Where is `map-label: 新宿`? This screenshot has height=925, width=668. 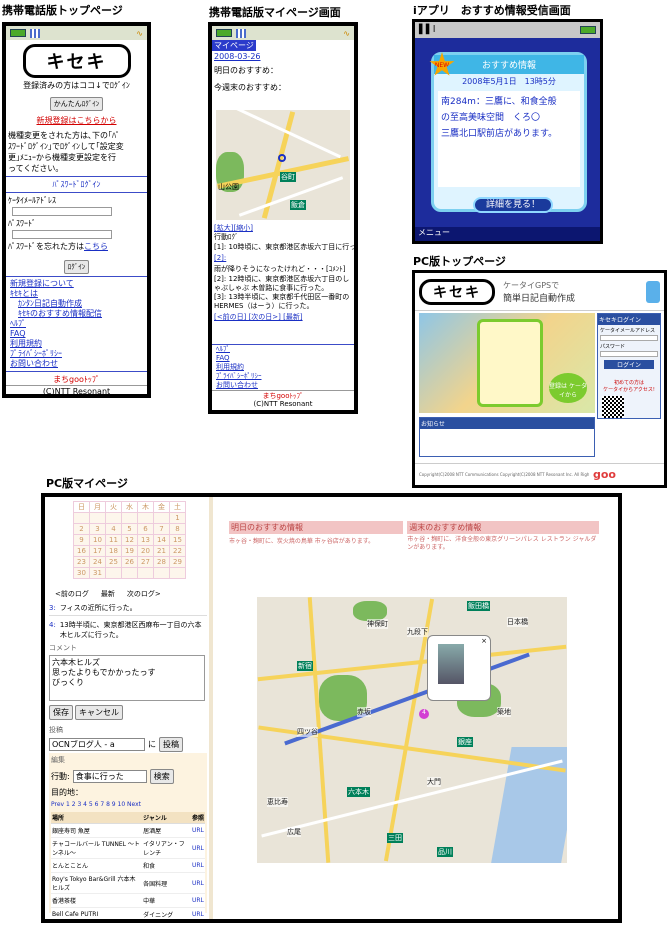
map-label: 新宿 is located at coordinates (305, 666).